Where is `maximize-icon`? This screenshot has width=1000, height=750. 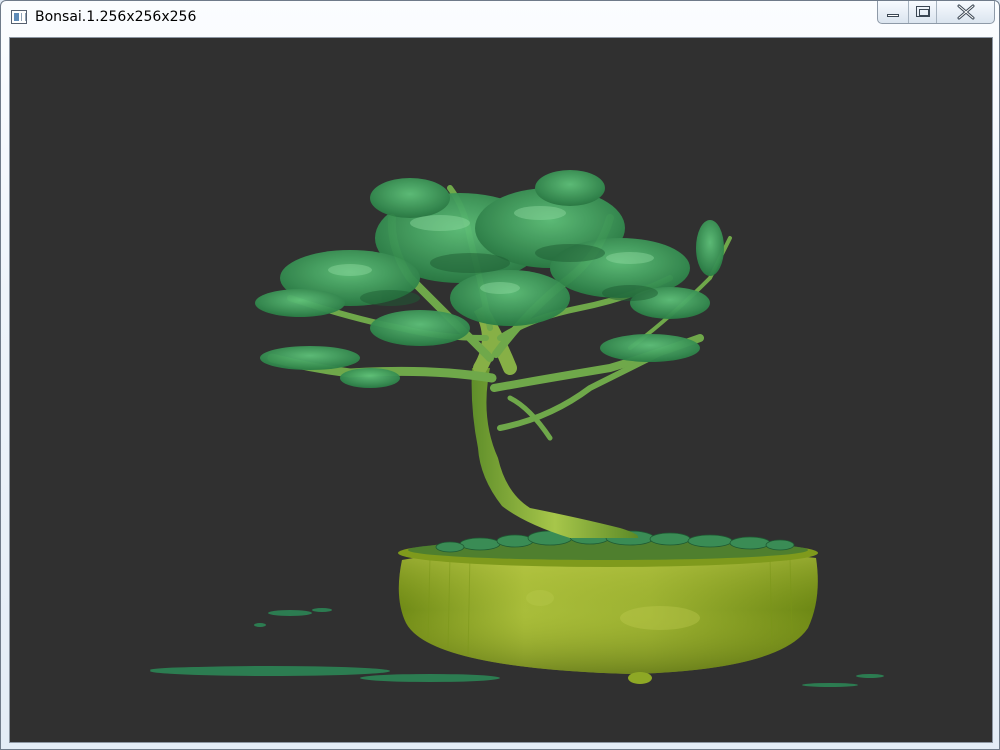
maximize-icon is located at coordinates (923, 11).